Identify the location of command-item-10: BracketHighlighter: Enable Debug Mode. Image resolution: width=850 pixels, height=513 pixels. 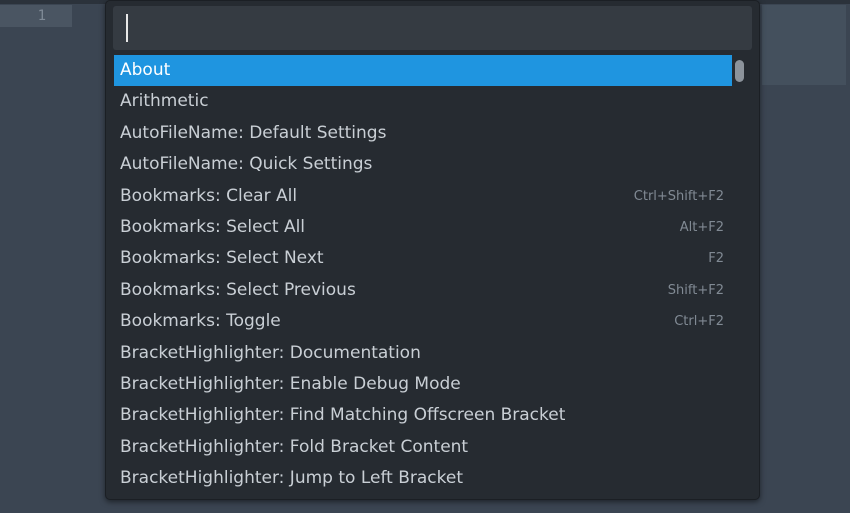
(423, 384).